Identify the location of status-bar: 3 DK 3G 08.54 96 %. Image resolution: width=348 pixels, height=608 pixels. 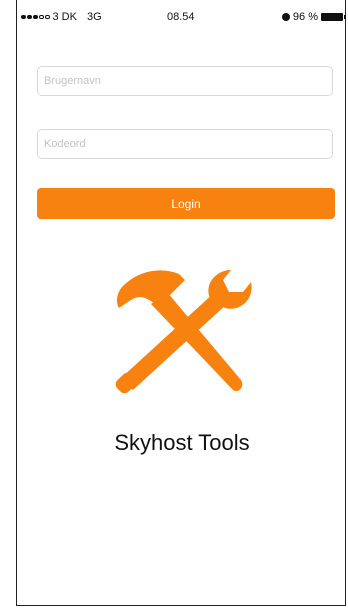
(182, 19).